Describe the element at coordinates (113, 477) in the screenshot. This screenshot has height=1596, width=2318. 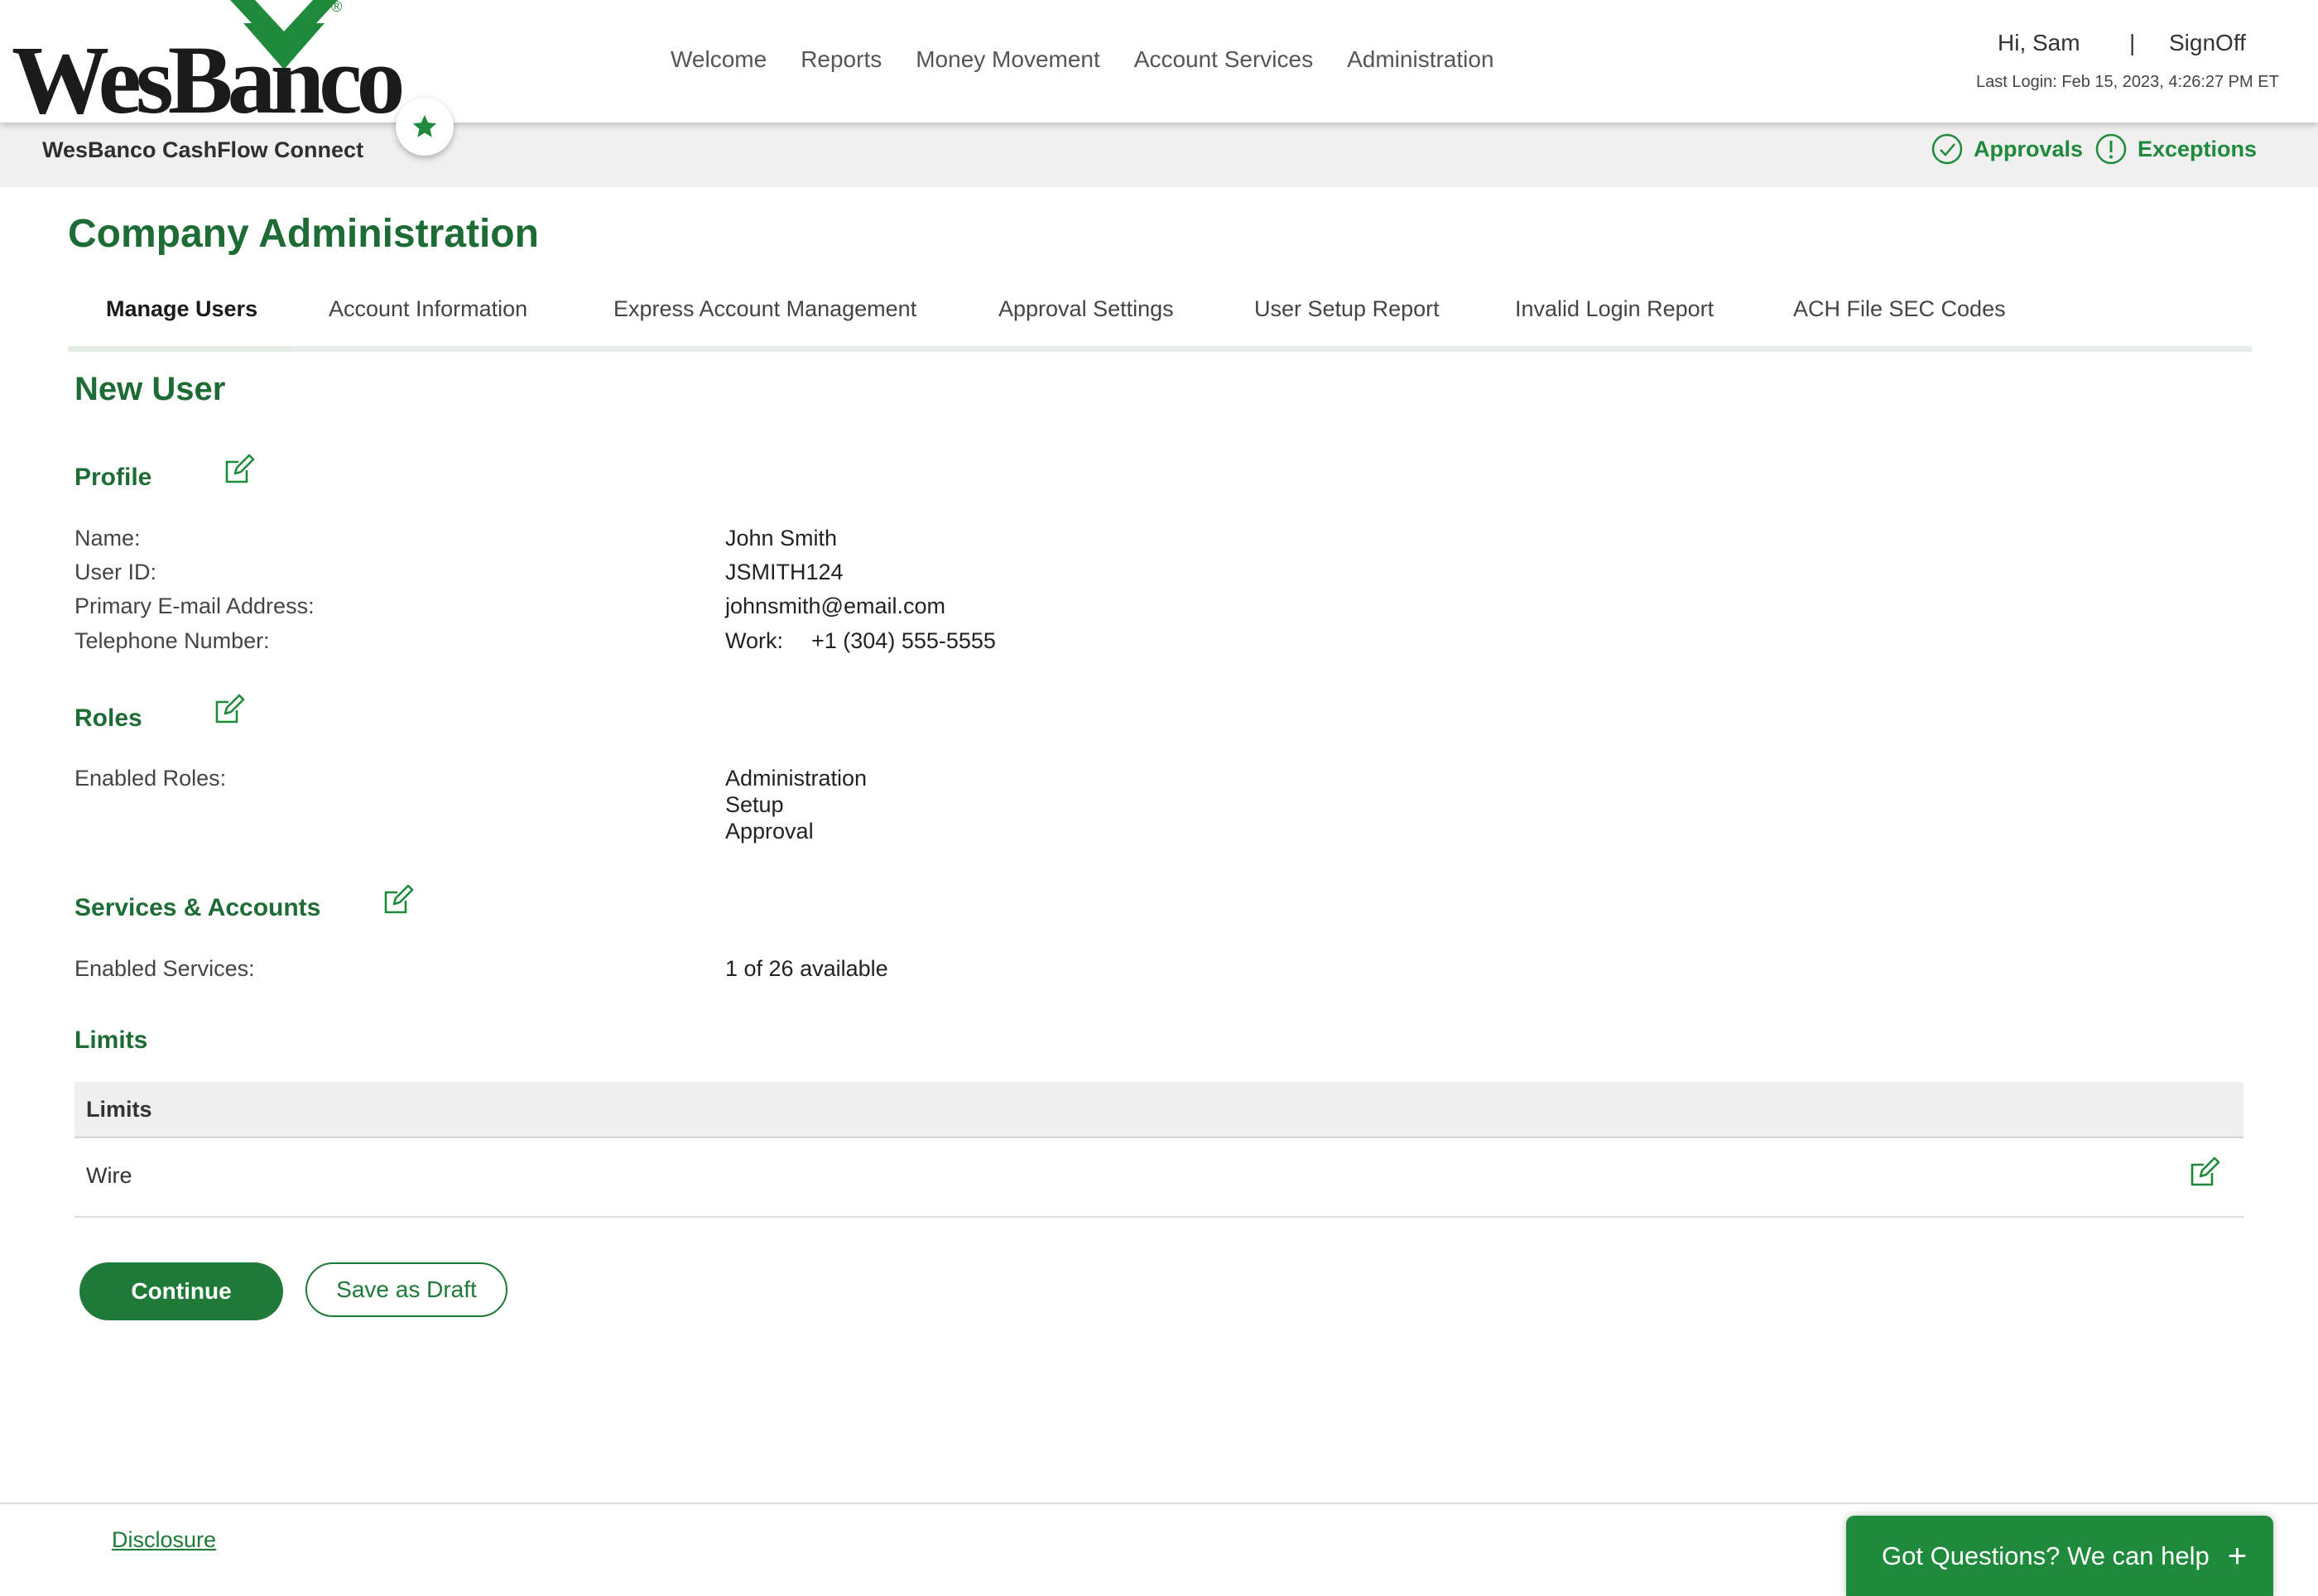
I see `profile-section-title: Profile` at that location.